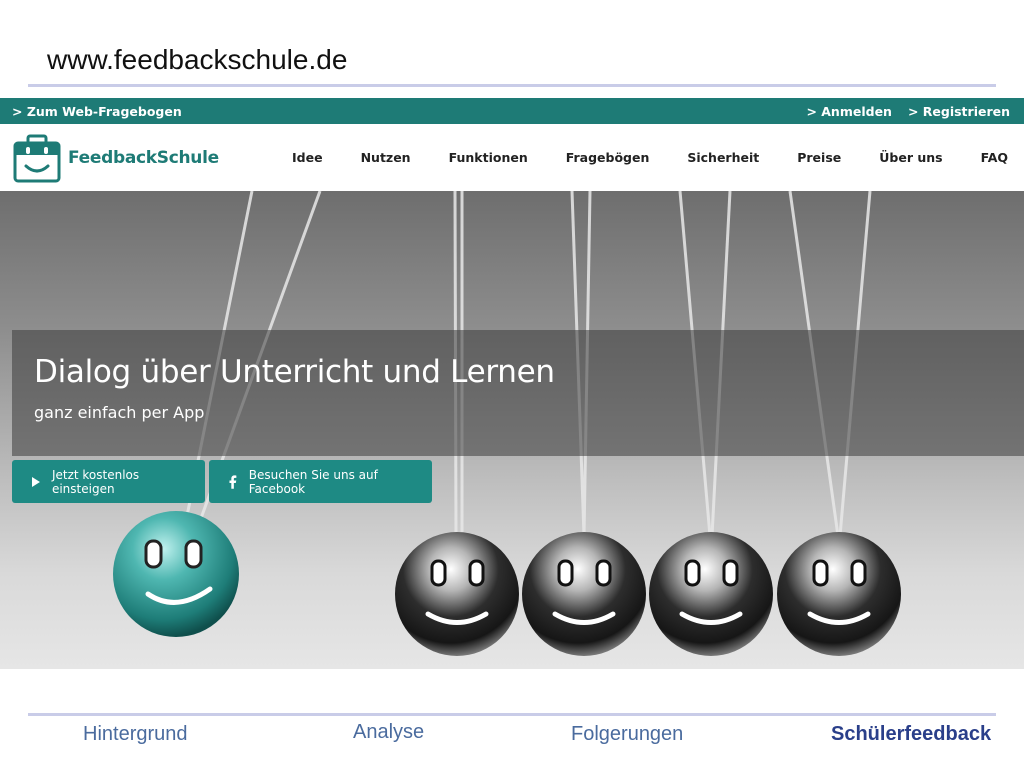 The width and height of the screenshot is (1024, 768). What do you see at coordinates (388, 732) in the screenshot?
I see `tab-analyse: Analyse` at bounding box center [388, 732].